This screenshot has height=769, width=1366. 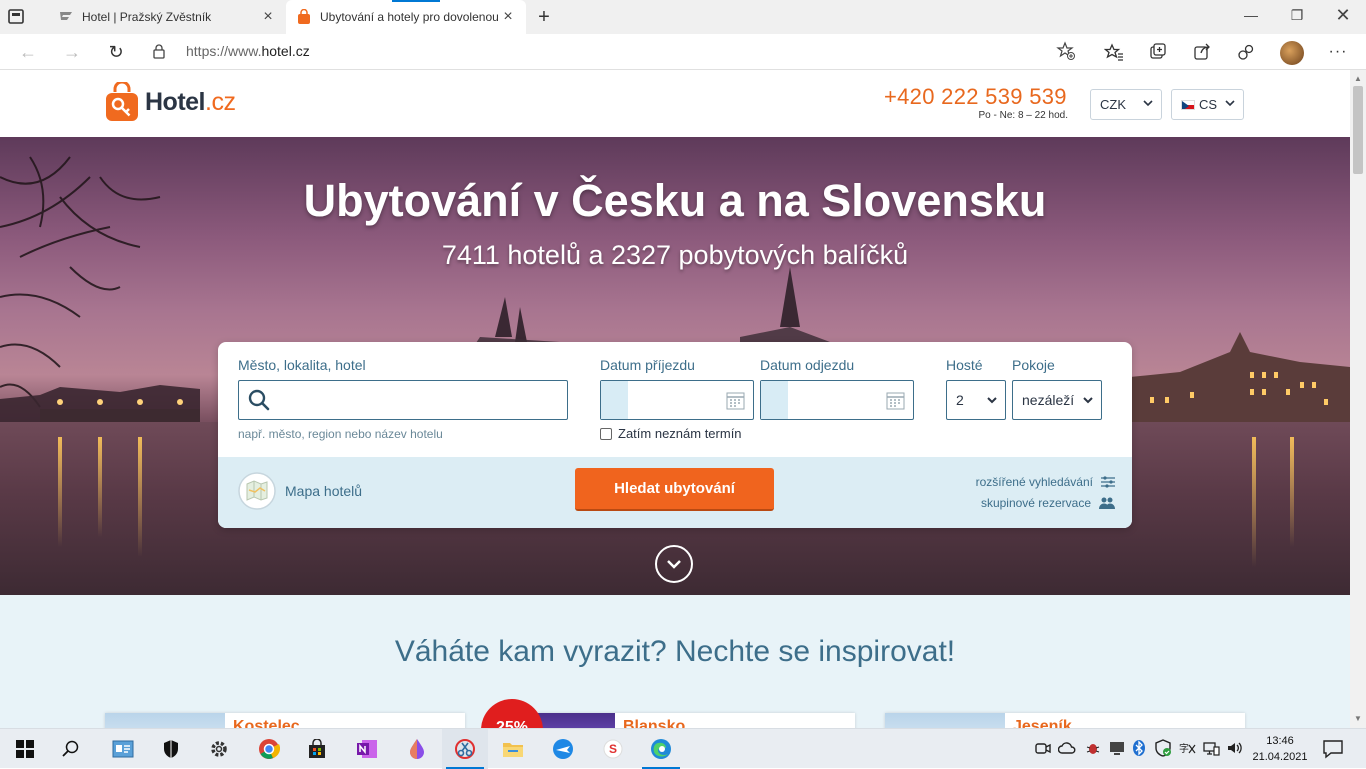 I want to click on lock-icon, so click(x=159, y=51).